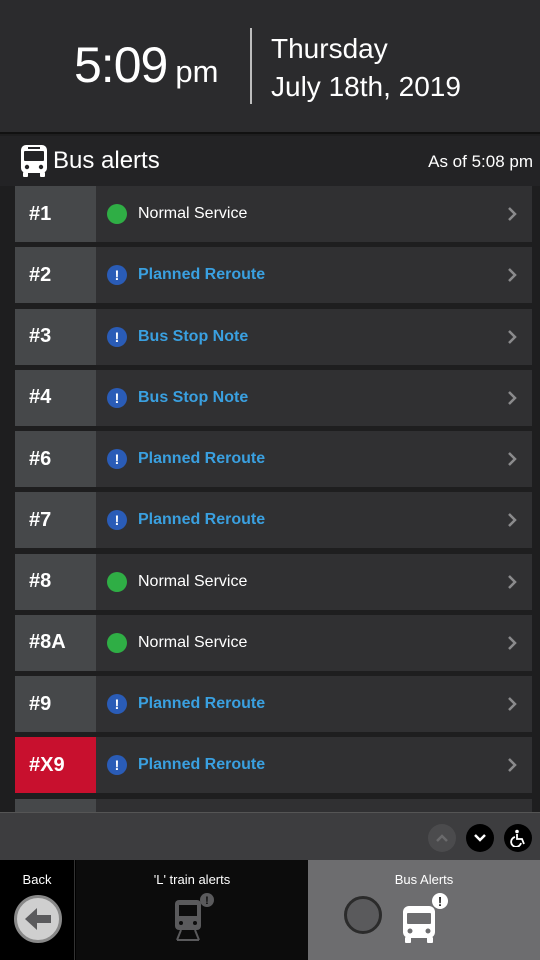 The height and width of the screenshot is (960, 540). Describe the element at coordinates (270, 161) in the screenshot. I see `alerts-title-bar: Bus alerts As of 5:08 pm` at that location.